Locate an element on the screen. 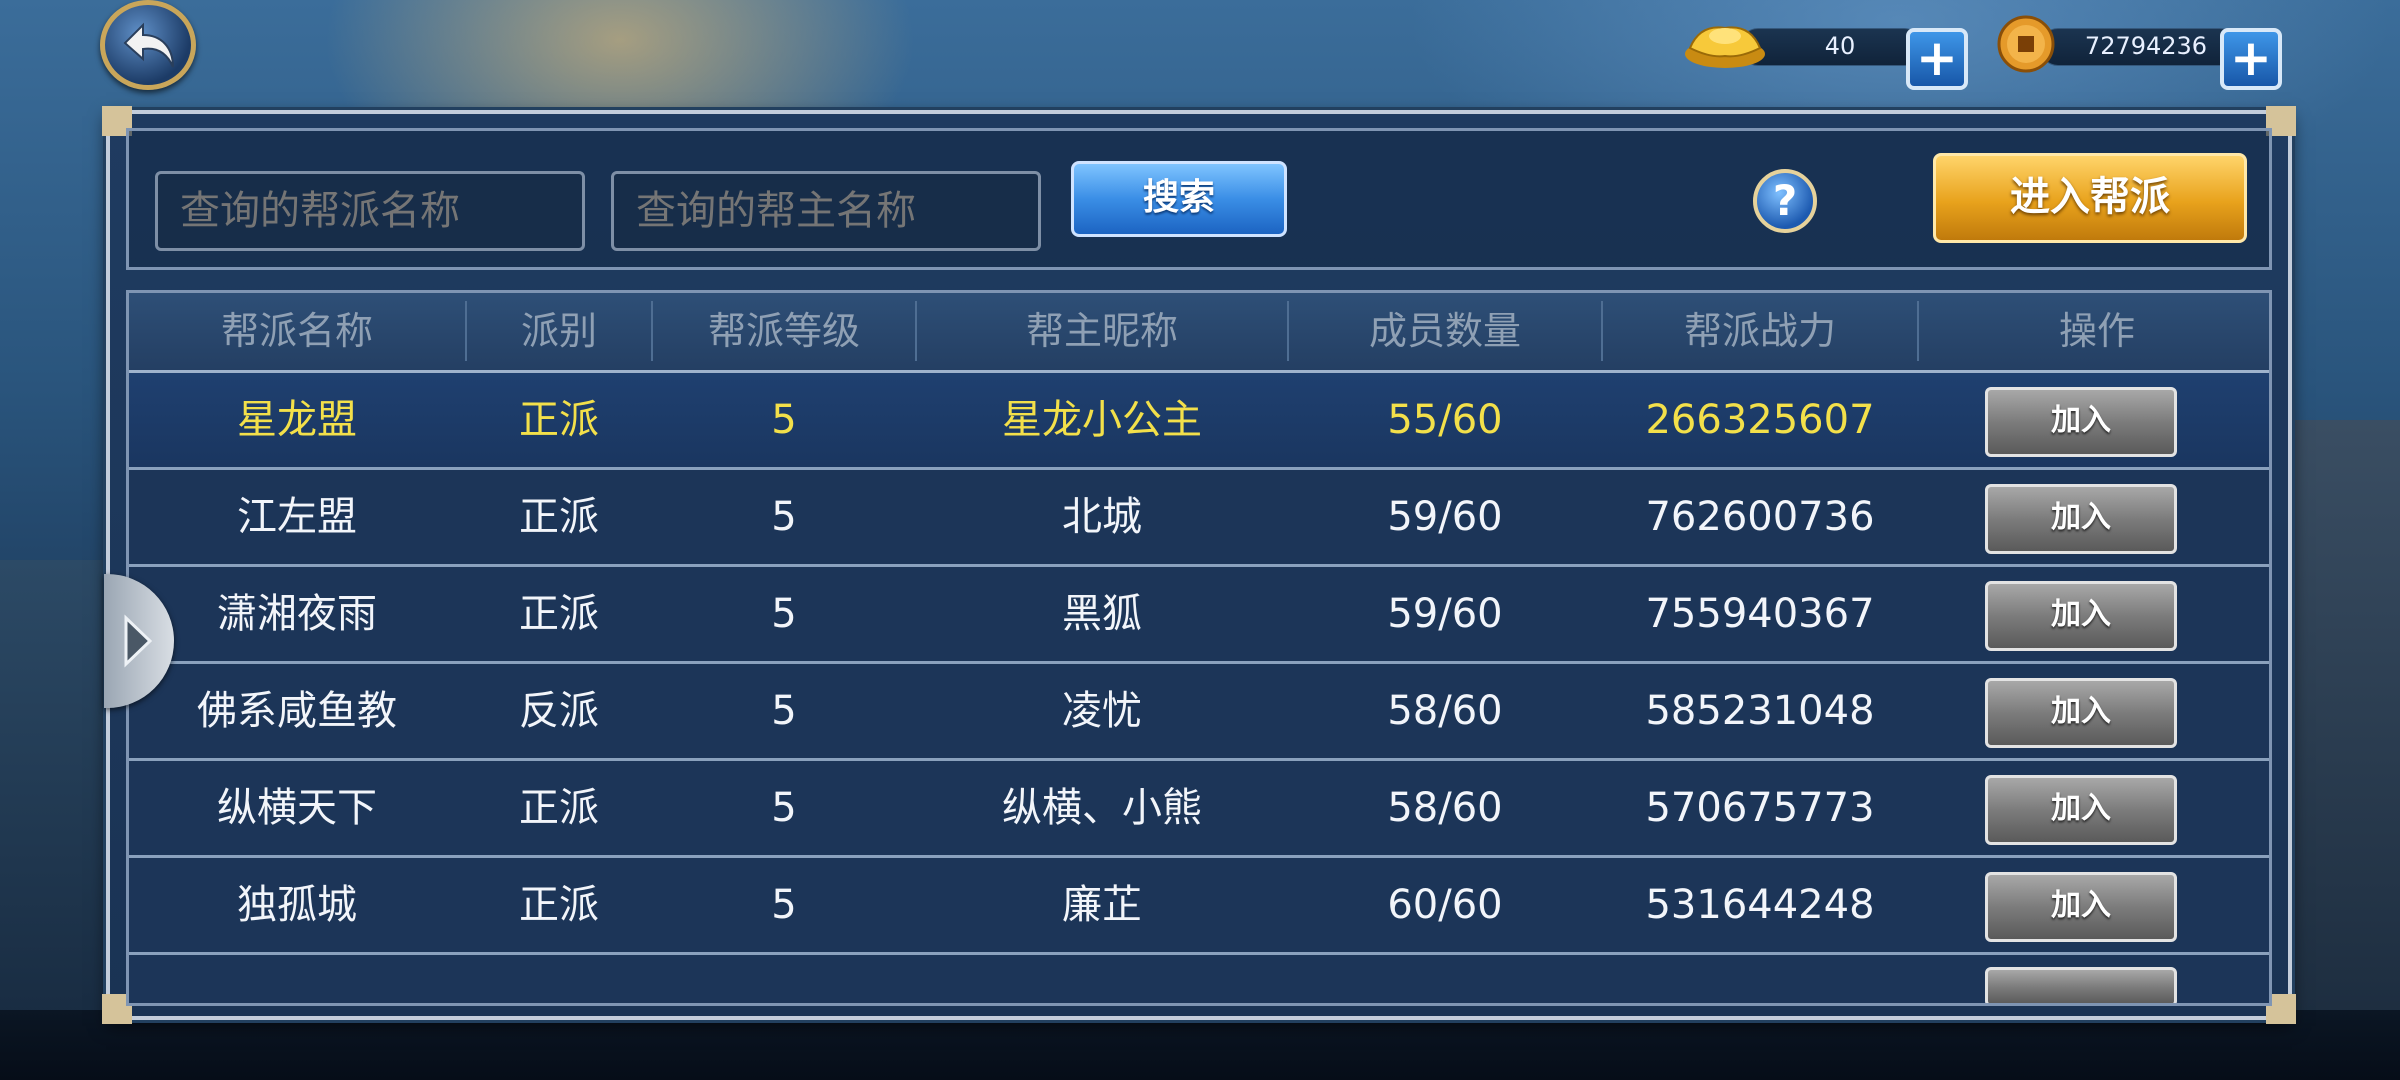 The height and width of the screenshot is (1080, 2400). guild-leader: 纵横、小熊 is located at coordinates (1102, 808).